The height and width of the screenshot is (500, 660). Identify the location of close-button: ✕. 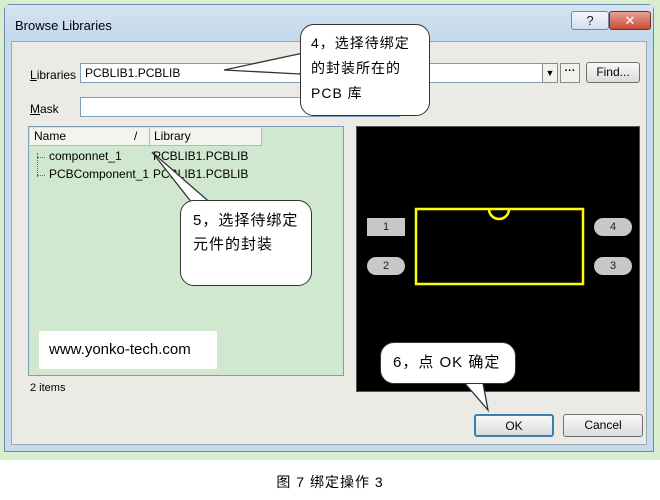
(630, 20).